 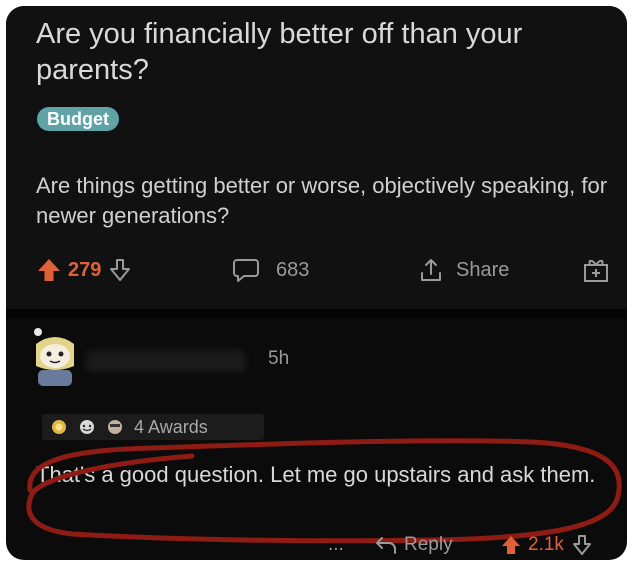 I want to click on username-redacted, so click(x=166, y=361).